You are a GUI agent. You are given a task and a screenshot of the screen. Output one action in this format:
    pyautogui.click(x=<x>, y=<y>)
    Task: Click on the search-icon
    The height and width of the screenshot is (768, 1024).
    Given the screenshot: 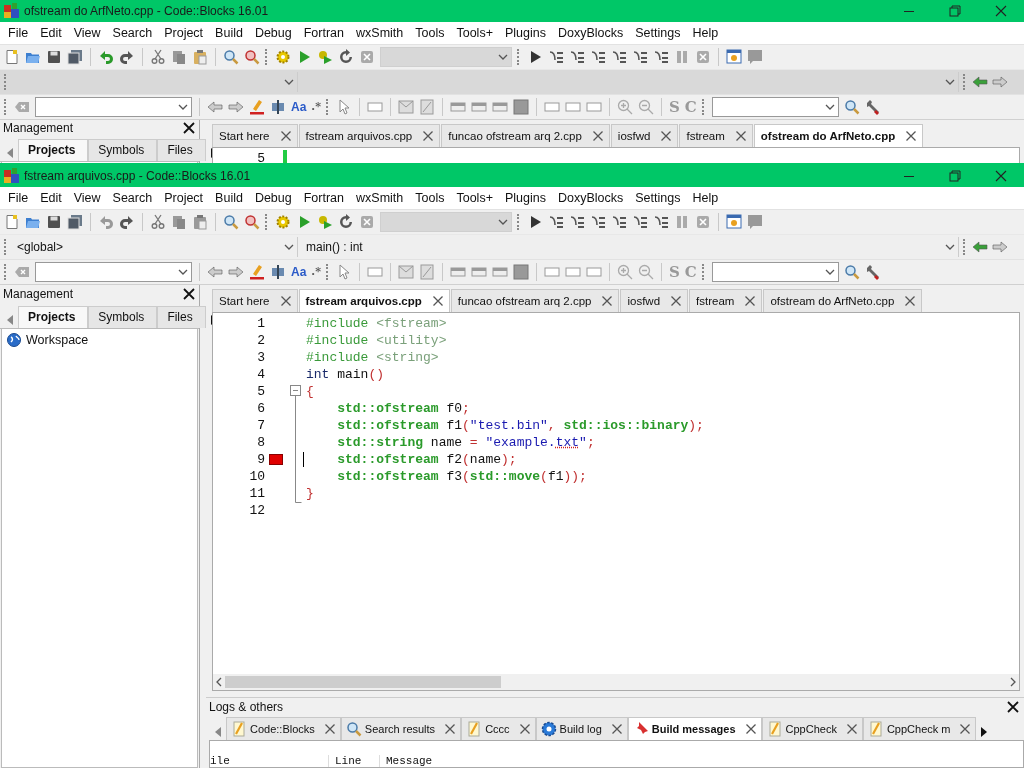 What is the action you would take?
    pyautogui.click(x=231, y=57)
    